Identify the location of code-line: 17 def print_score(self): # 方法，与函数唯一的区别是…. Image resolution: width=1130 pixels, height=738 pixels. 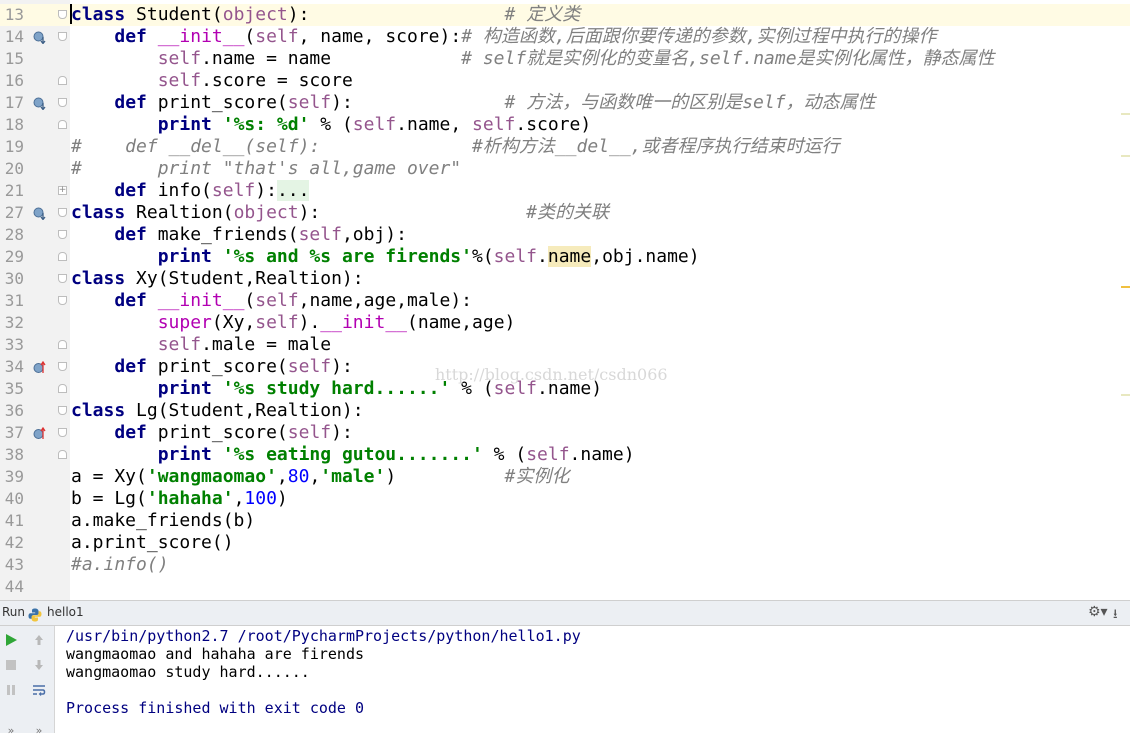
(565, 103).